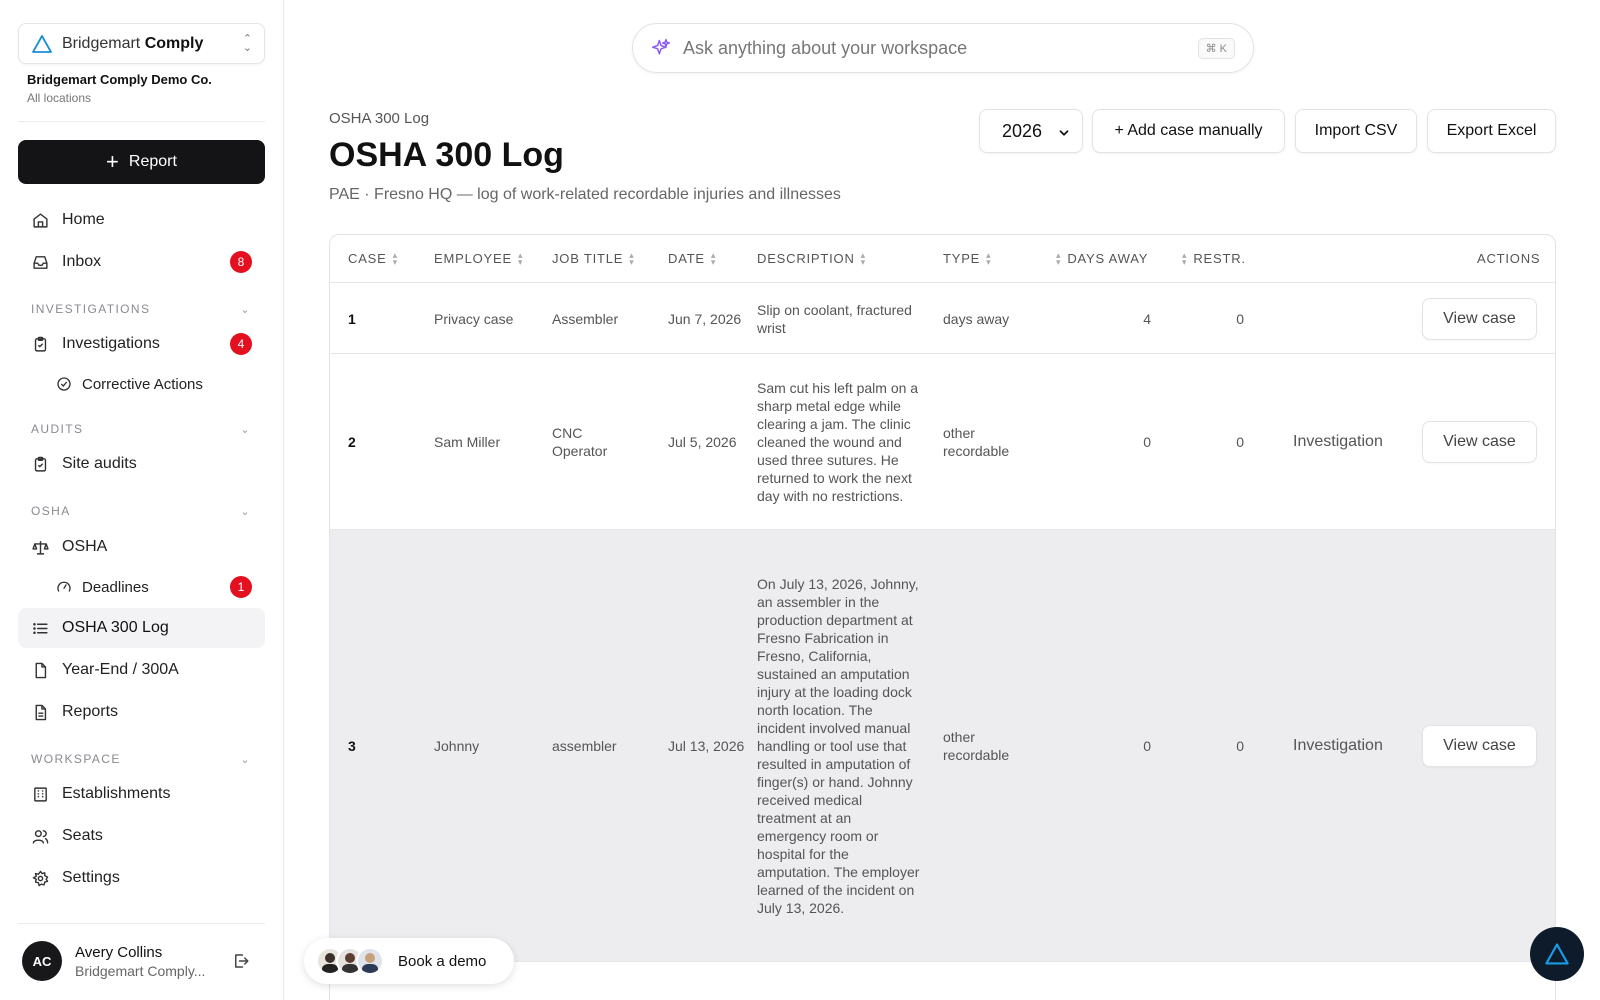  Describe the element at coordinates (91, 877) in the screenshot. I see `sidebar-item-label: Settings` at that location.